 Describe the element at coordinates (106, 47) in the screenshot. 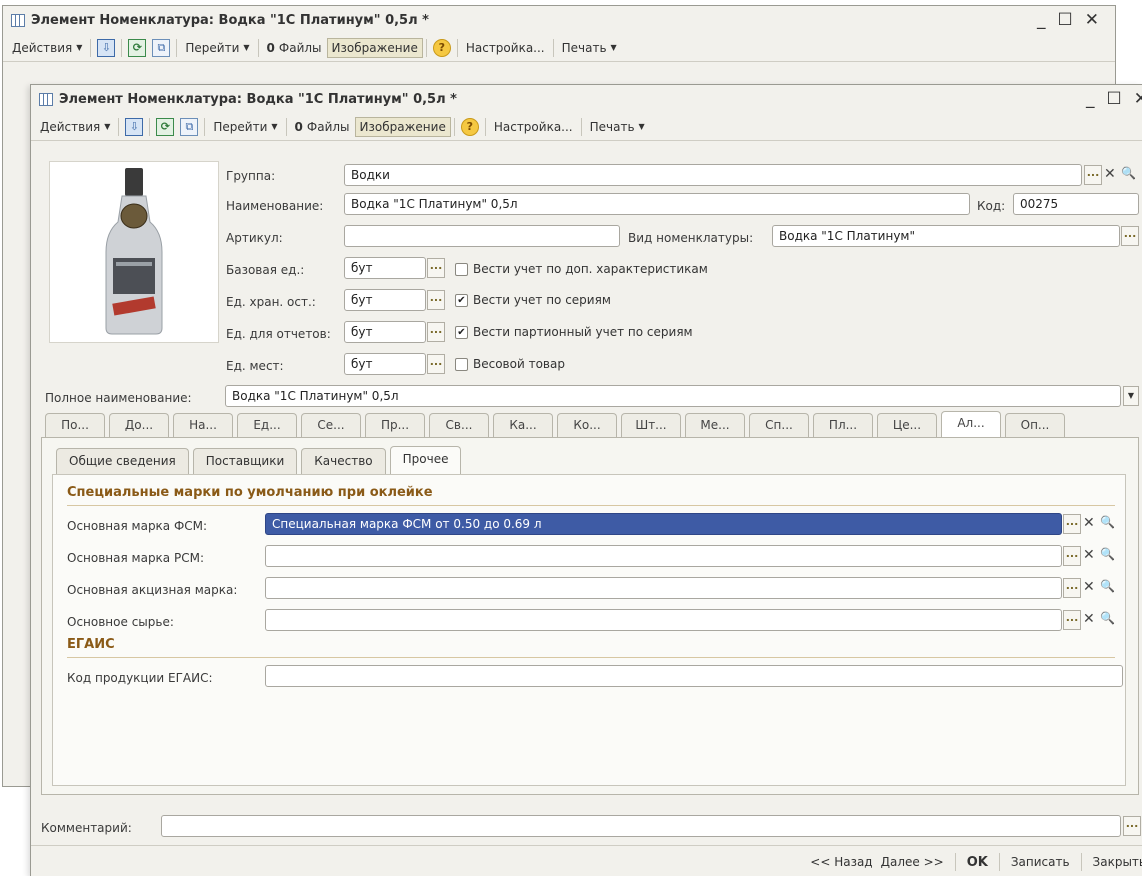

I see `bg-save-close-icon: ⇩` at that location.